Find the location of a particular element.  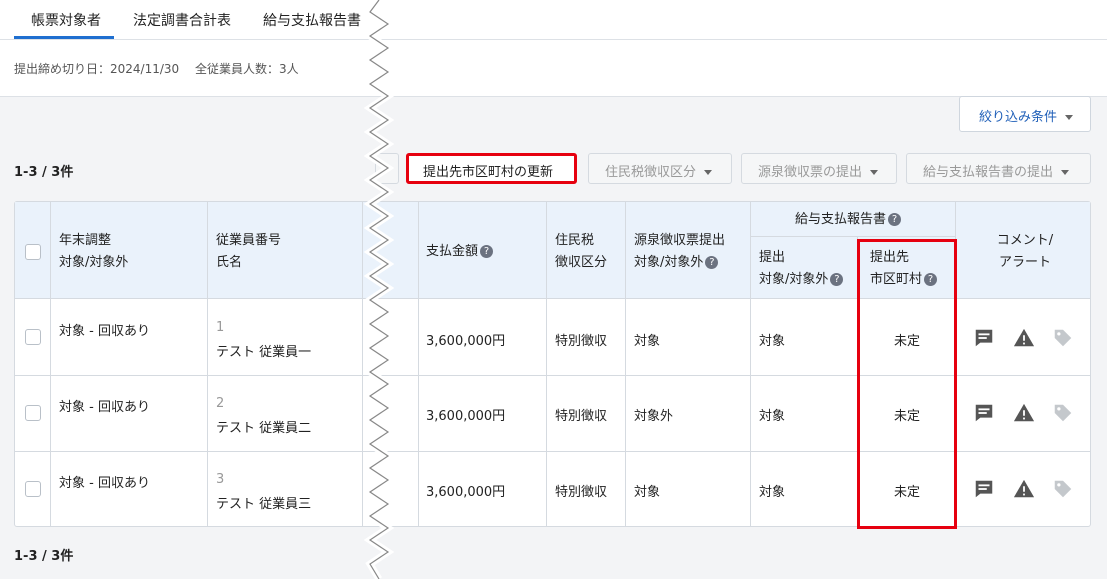

tab-target-employees: 帳票対象者 is located at coordinates (66, 20).